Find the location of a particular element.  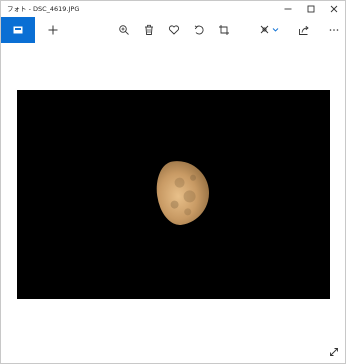

moon-image is located at coordinates (183, 193).